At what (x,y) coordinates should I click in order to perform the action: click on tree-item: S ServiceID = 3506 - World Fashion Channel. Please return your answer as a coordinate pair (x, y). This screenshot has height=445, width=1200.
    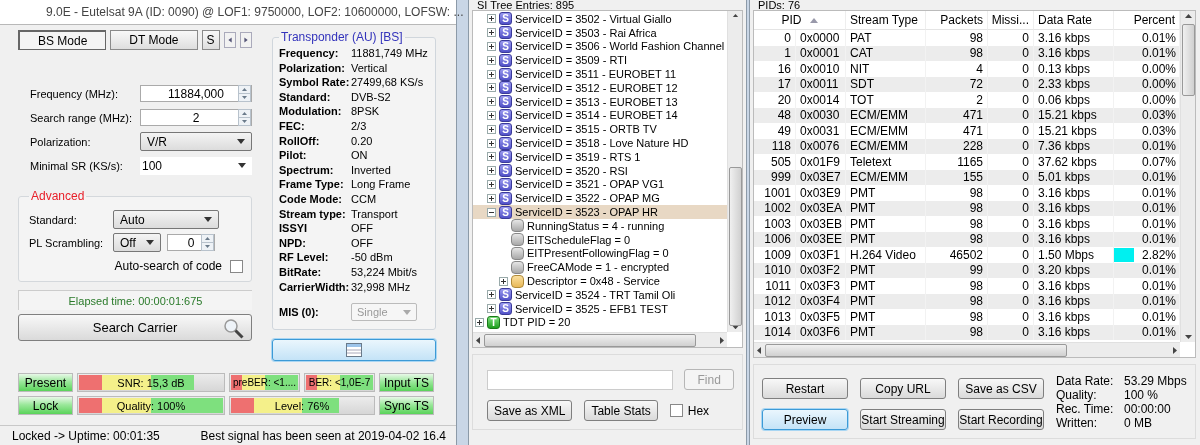
    Looking at the image, I should click on (600, 46).